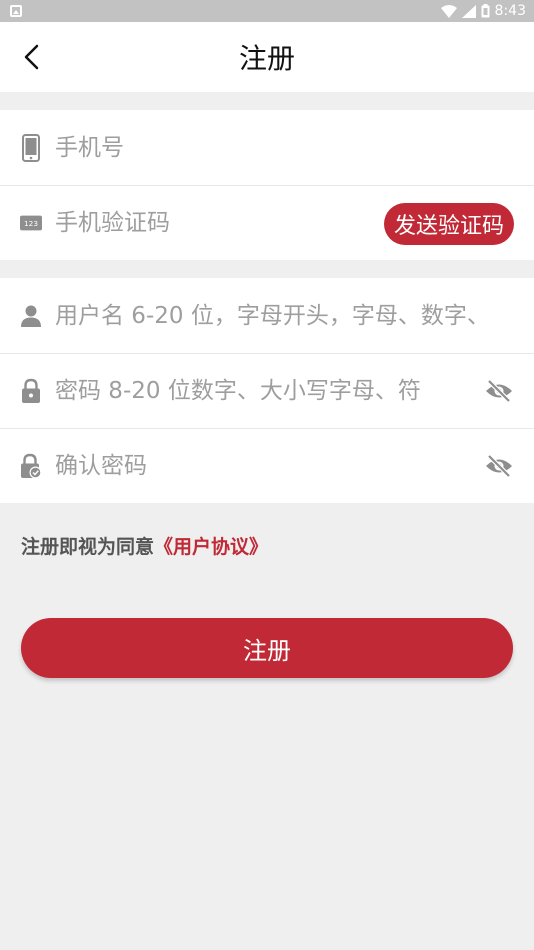  What do you see at coordinates (485, 11) in the screenshot?
I see `battery-icon` at bounding box center [485, 11].